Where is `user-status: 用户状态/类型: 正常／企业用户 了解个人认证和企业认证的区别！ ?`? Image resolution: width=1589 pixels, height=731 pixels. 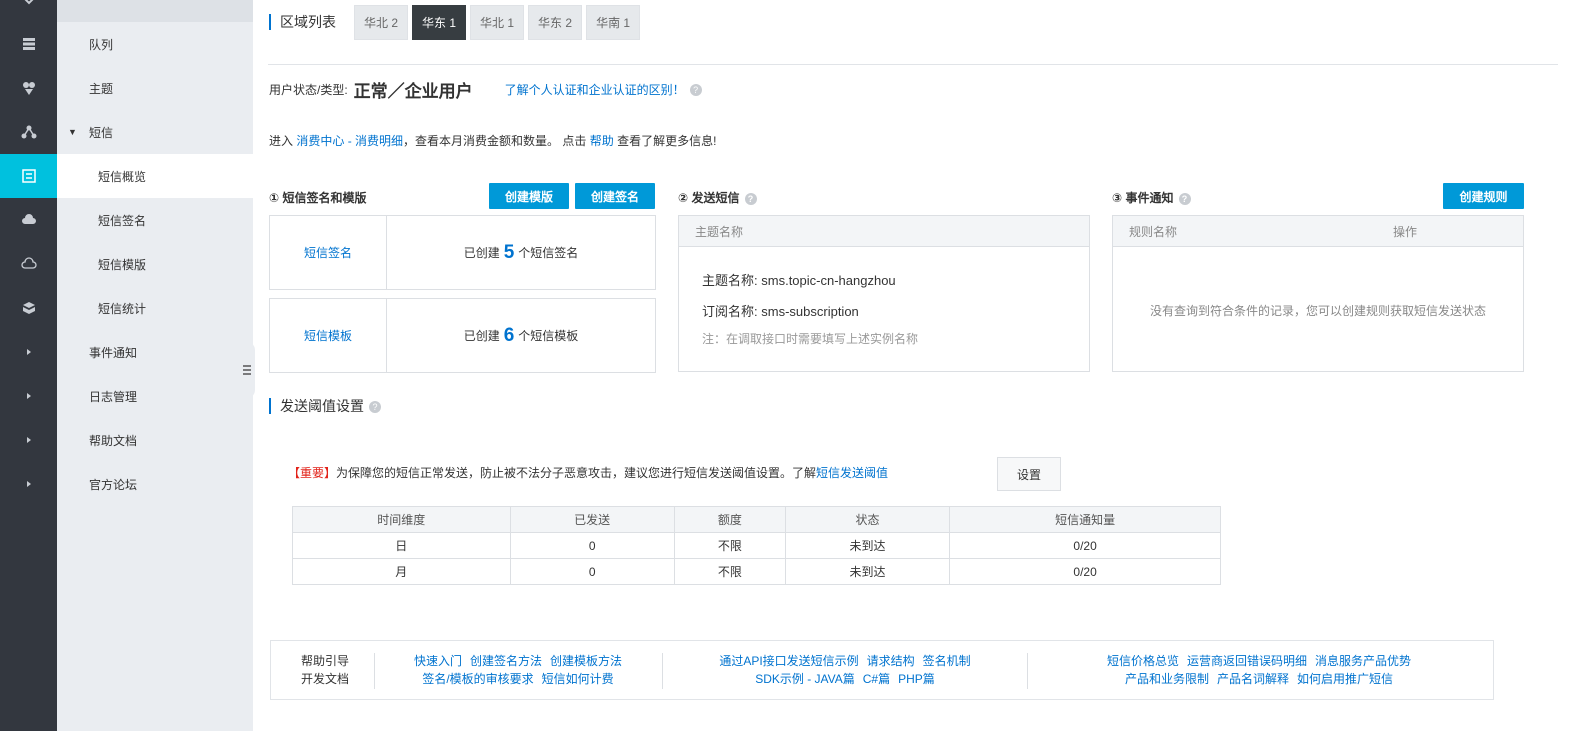 user-status: 用户状态/类型: 正常／企业用户 了解个人认证和企业认证的区别！ ? is located at coordinates (485, 89).